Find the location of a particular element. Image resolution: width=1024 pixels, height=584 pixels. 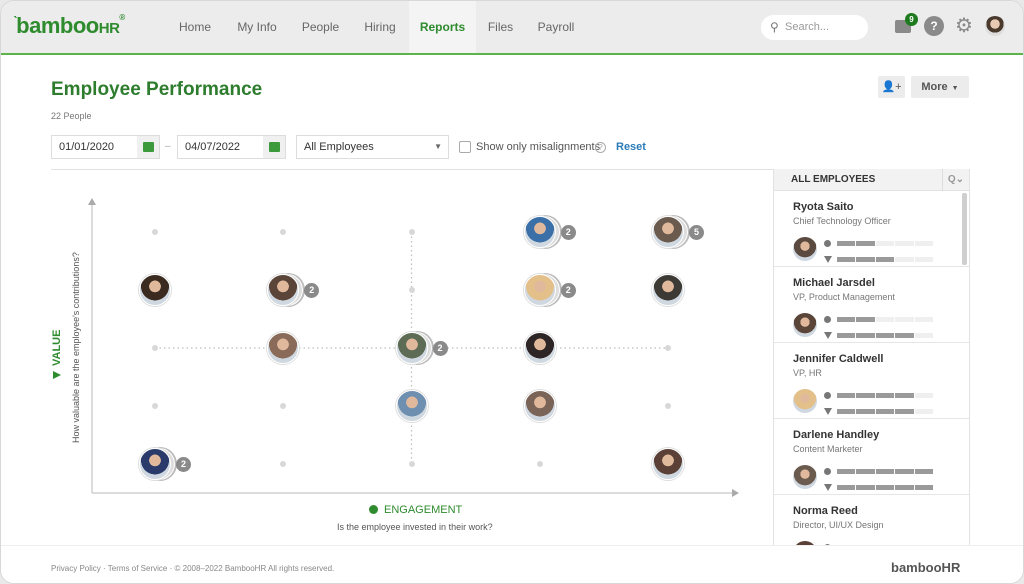

employee-job-title: Content Marketer is located at coordinates (828, 449).